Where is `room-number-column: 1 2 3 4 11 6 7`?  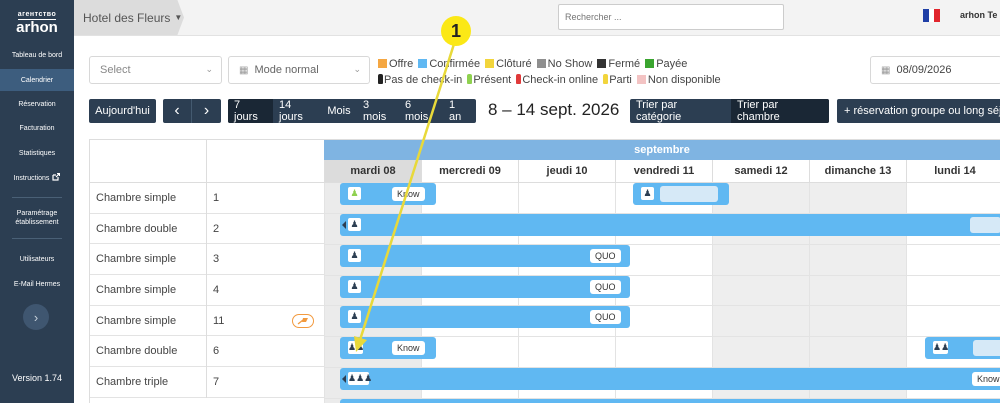
room-number-column: 1 2 3 4 11 6 7 is located at coordinates (265, 269).